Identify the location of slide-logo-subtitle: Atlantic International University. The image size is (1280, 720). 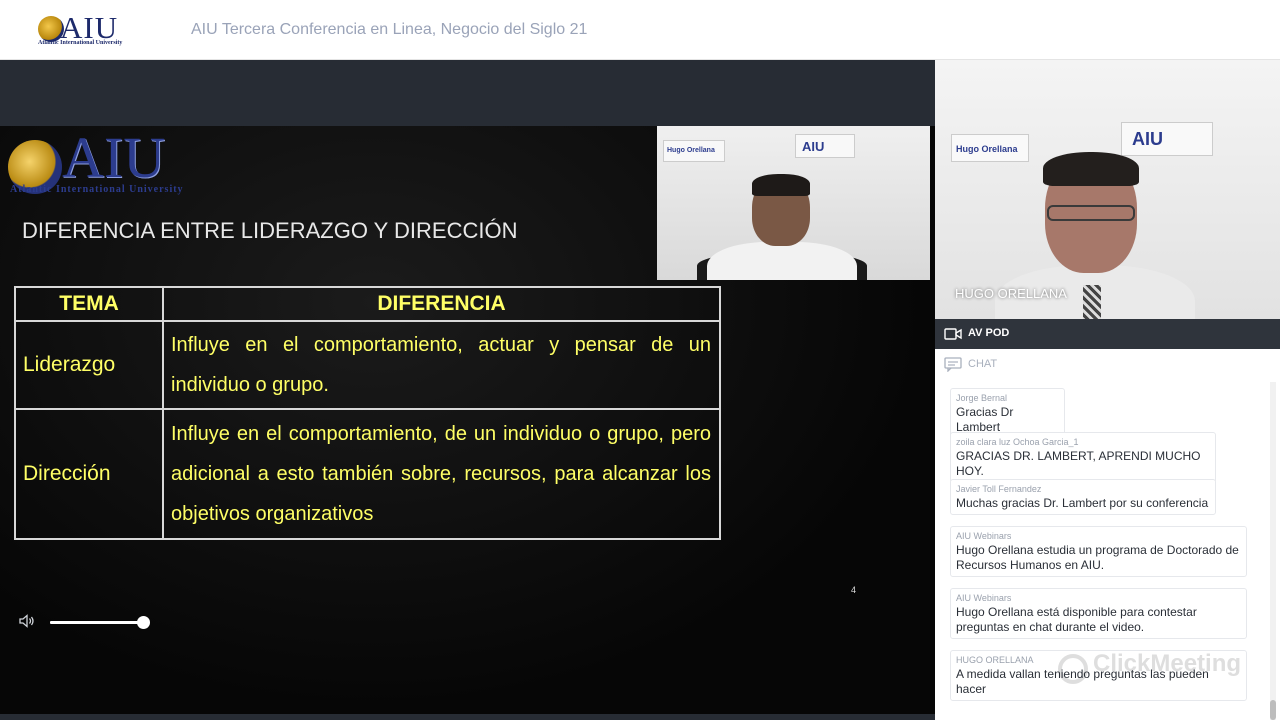
(97, 189).